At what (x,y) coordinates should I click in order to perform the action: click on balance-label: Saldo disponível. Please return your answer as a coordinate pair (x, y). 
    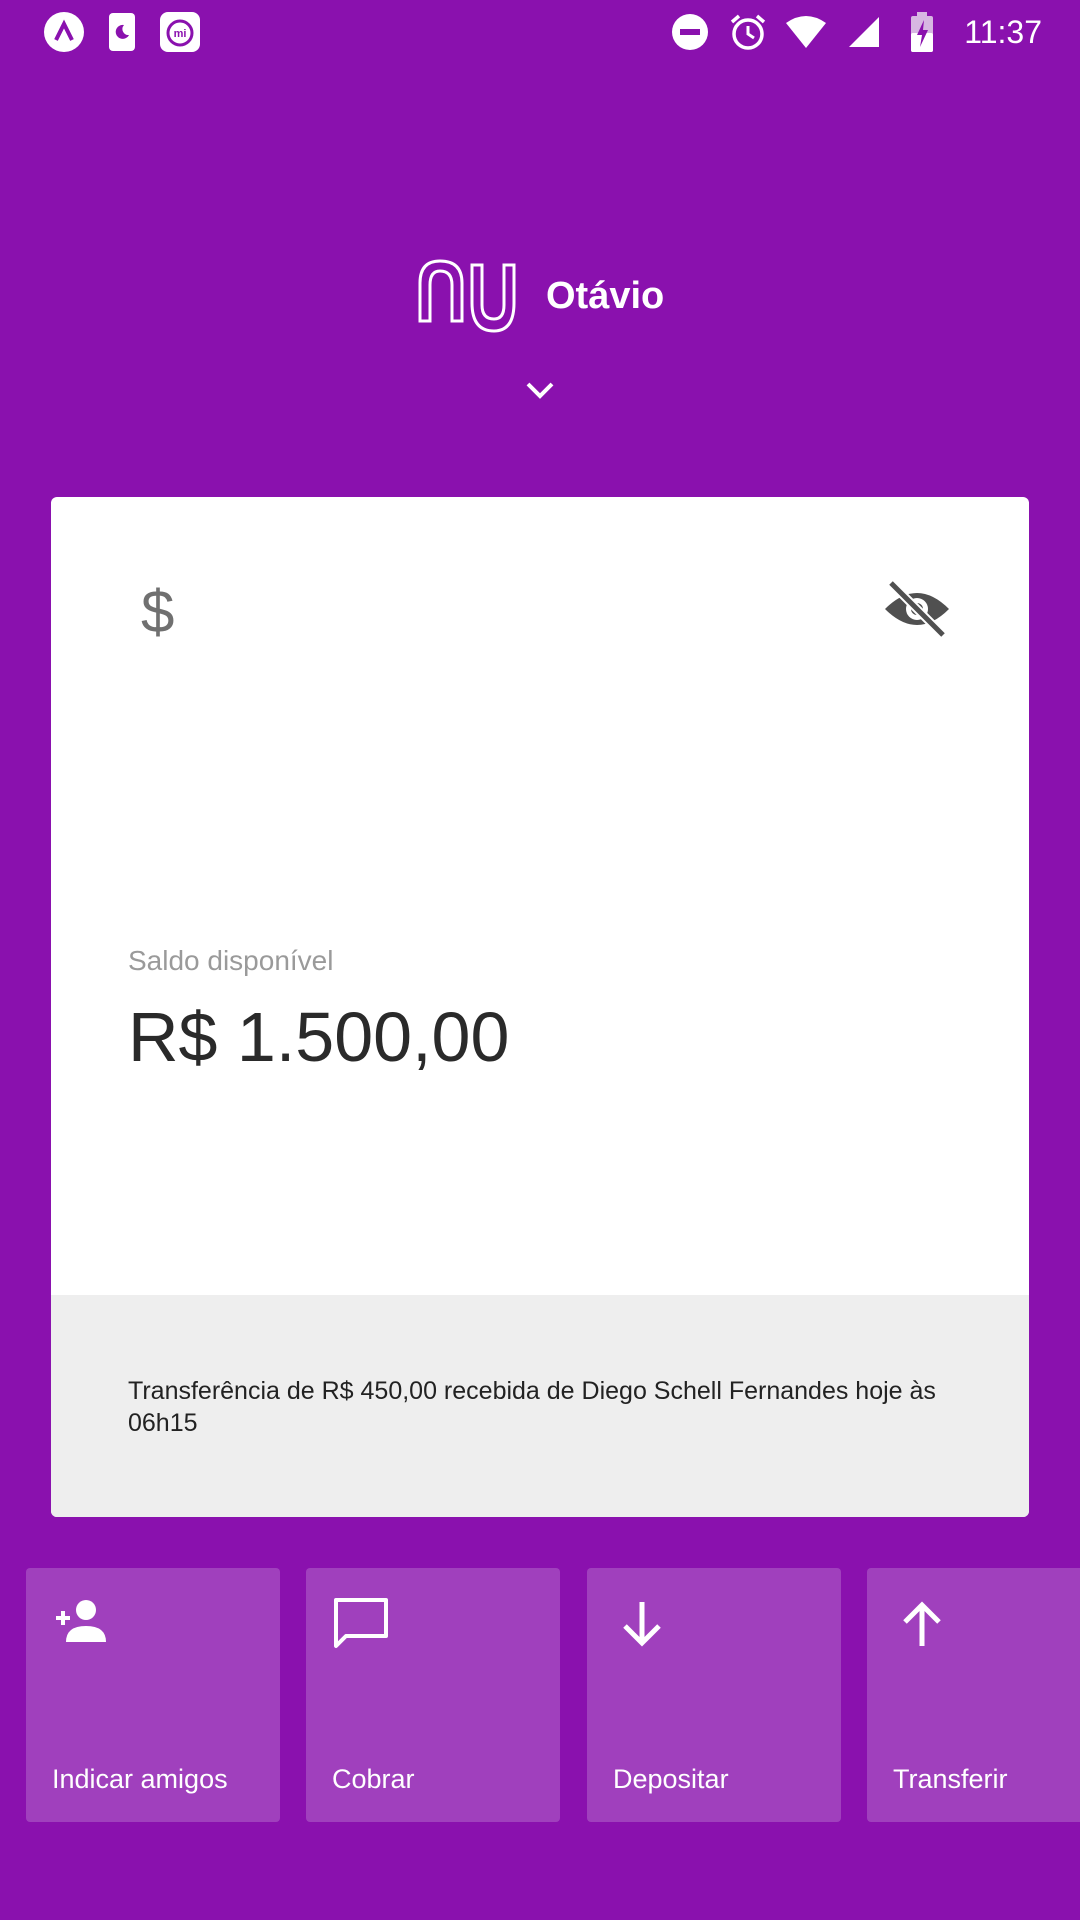
    Looking at the image, I should click on (231, 960).